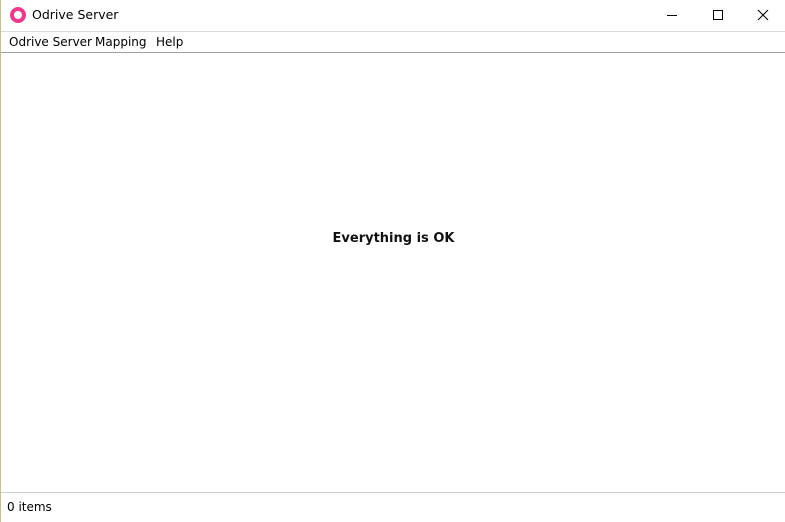  What do you see at coordinates (393, 238) in the screenshot?
I see `status-message: Everything is OK` at bounding box center [393, 238].